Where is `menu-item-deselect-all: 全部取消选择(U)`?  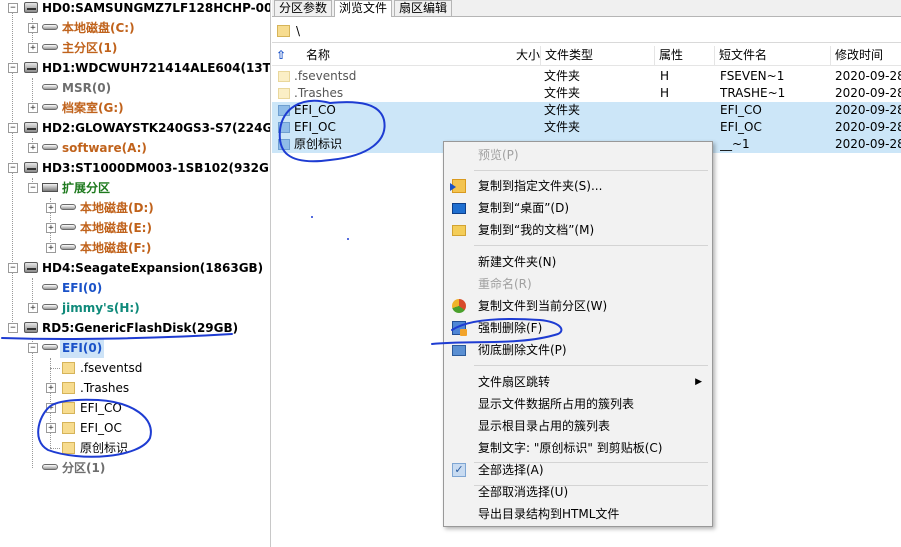 menu-item-deselect-all: 全部取消选择(U) is located at coordinates (578, 492).